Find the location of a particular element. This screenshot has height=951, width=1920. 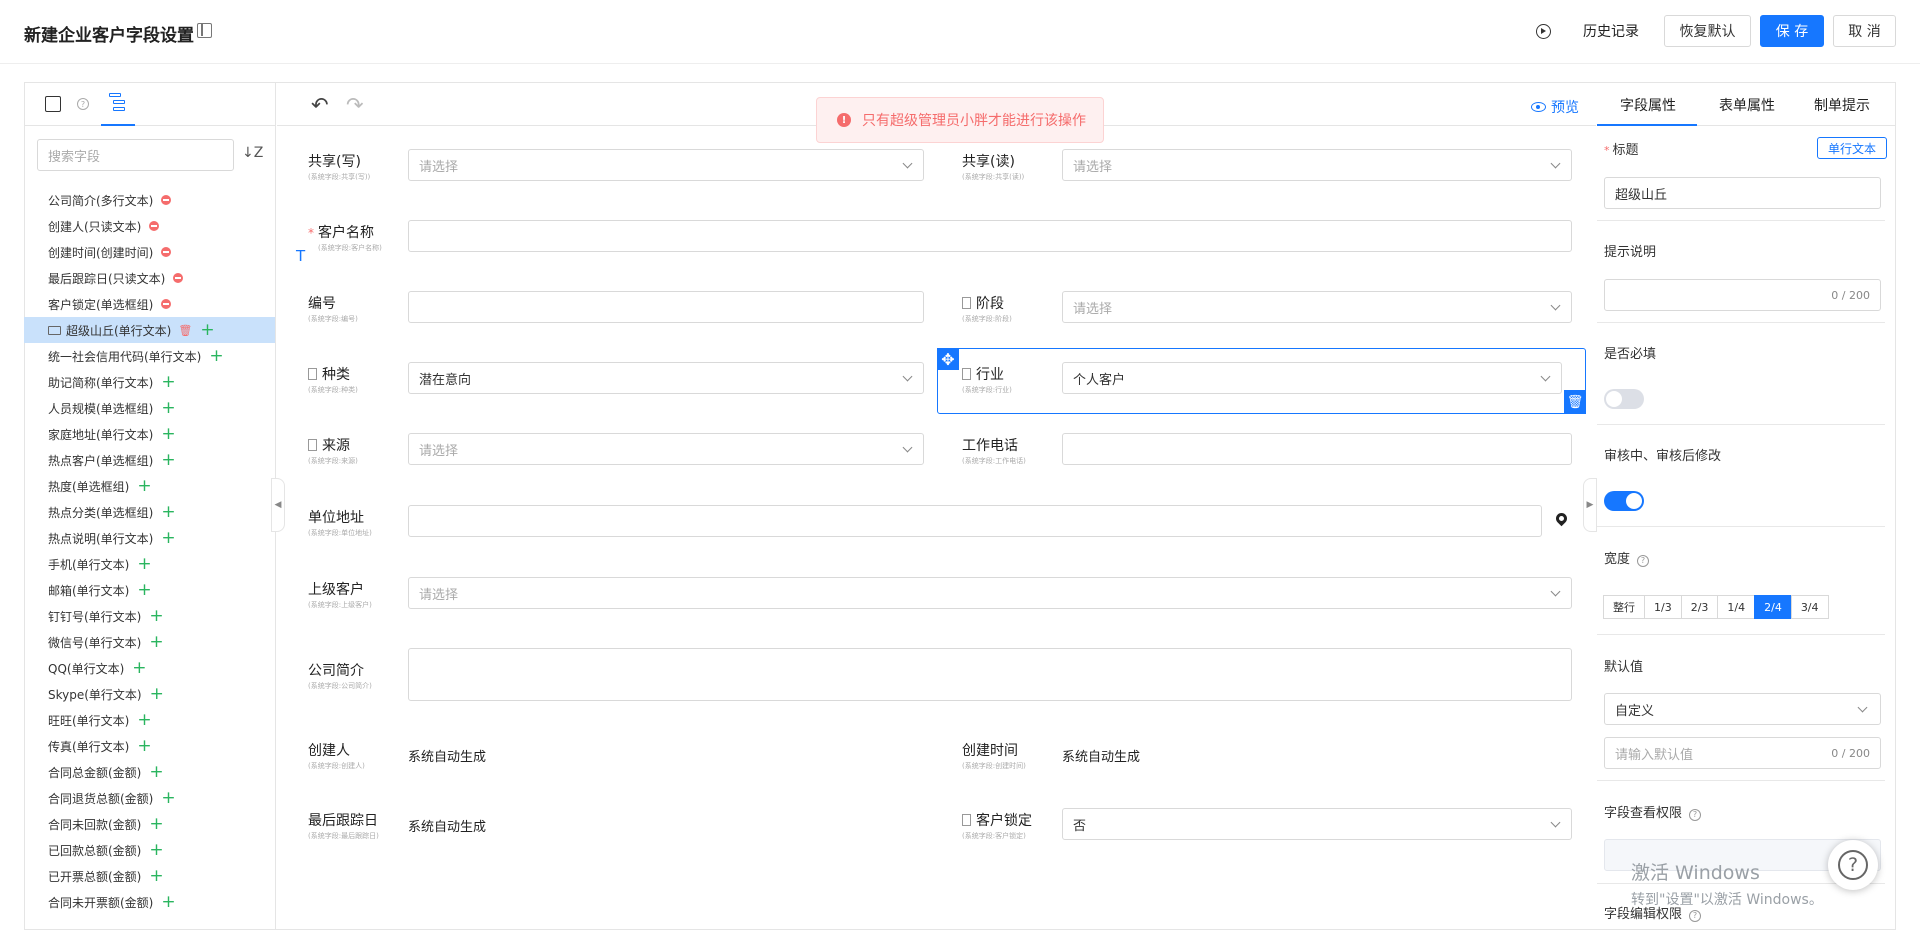

customer-name-input is located at coordinates (990, 236).